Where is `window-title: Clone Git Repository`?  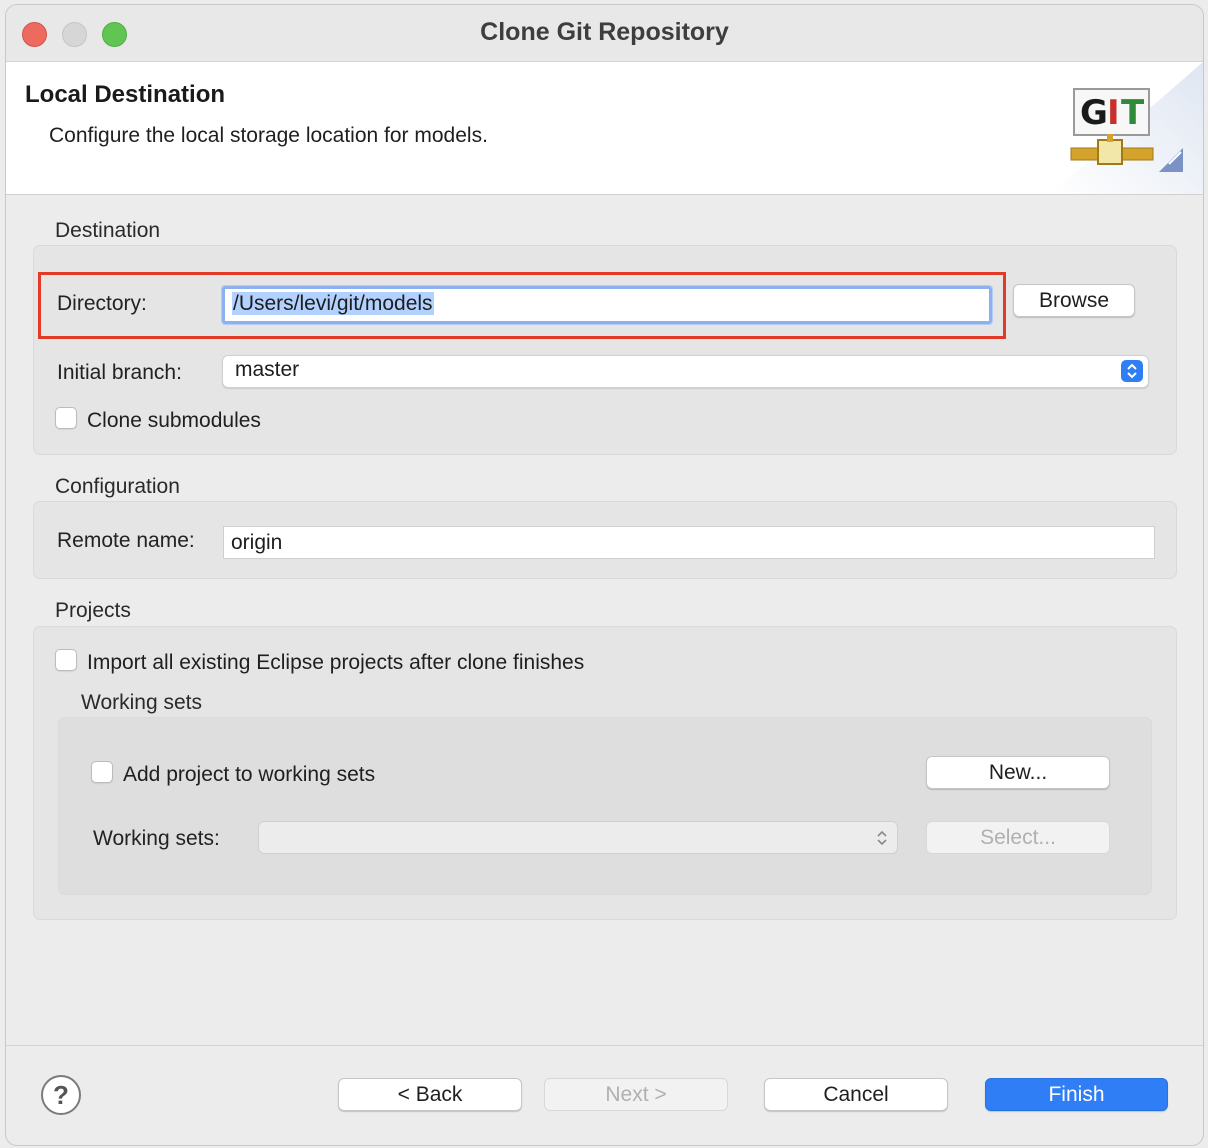 window-title: Clone Git Repository is located at coordinates (604, 32).